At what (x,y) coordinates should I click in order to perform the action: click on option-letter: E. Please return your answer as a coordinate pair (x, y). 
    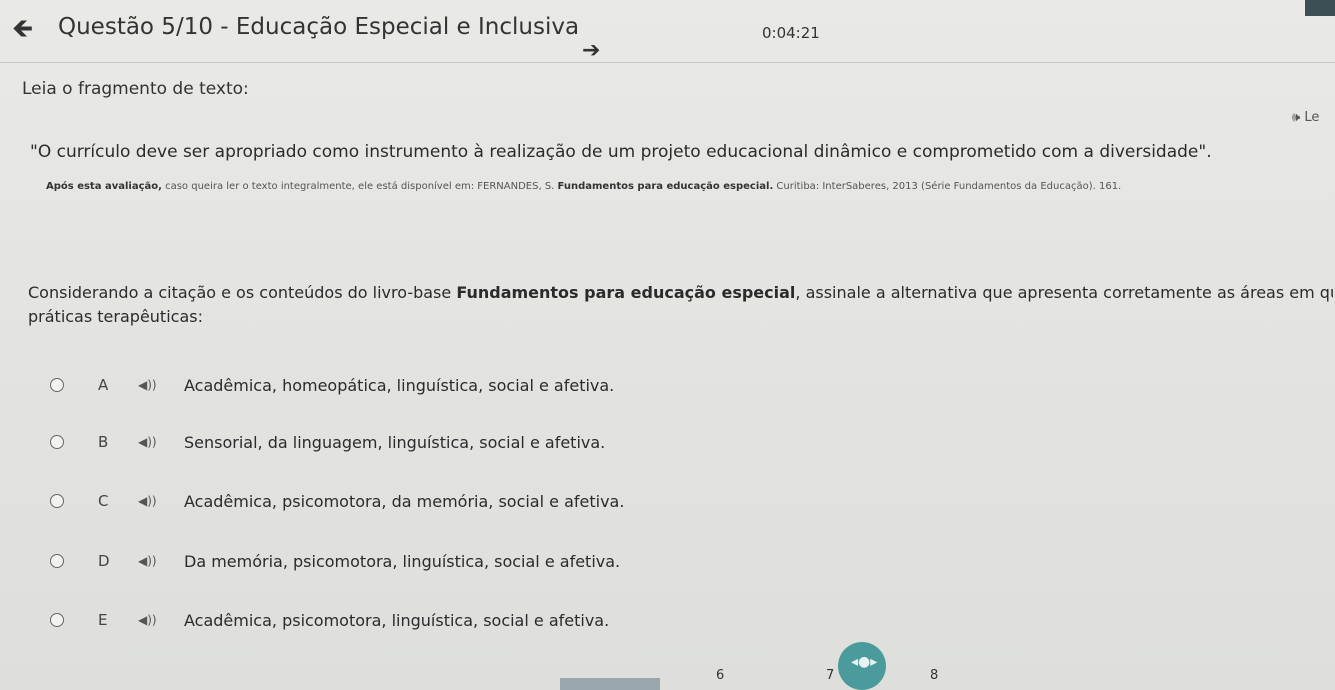
    Looking at the image, I should click on (103, 620).